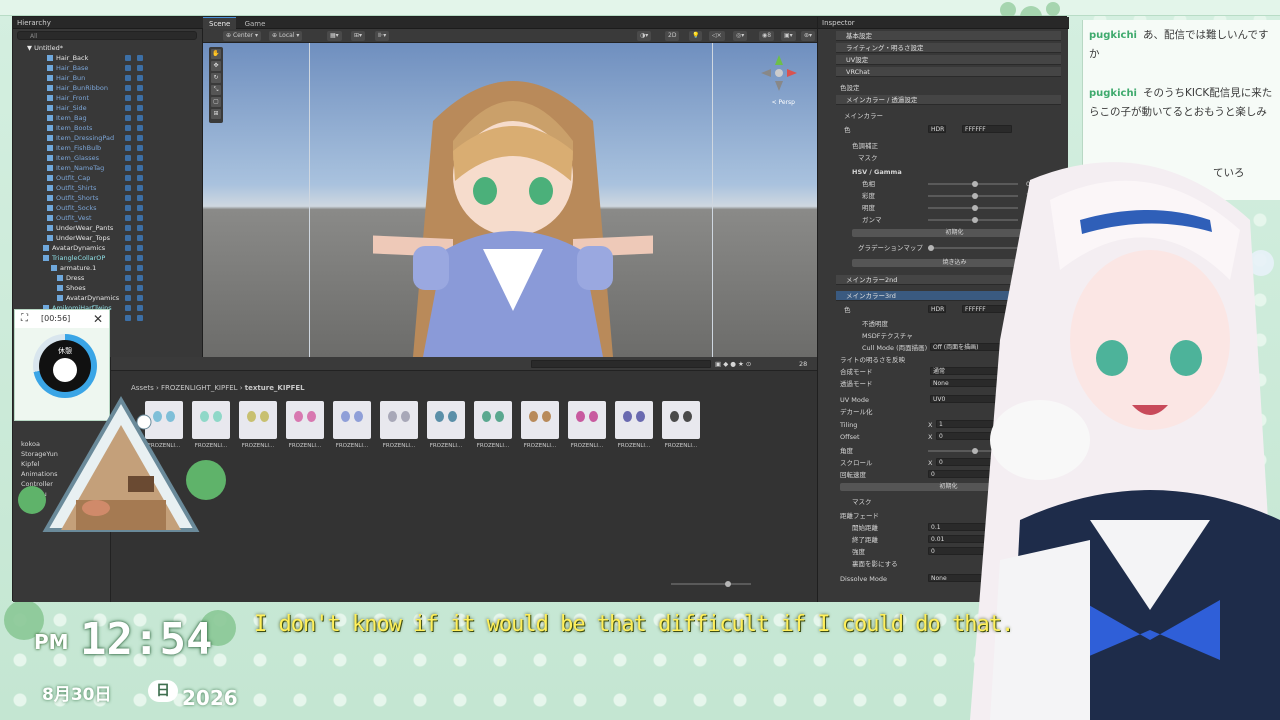  What do you see at coordinates (948, 36) in the screenshot?
I see `section-basic: 基本設定` at bounding box center [948, 36].